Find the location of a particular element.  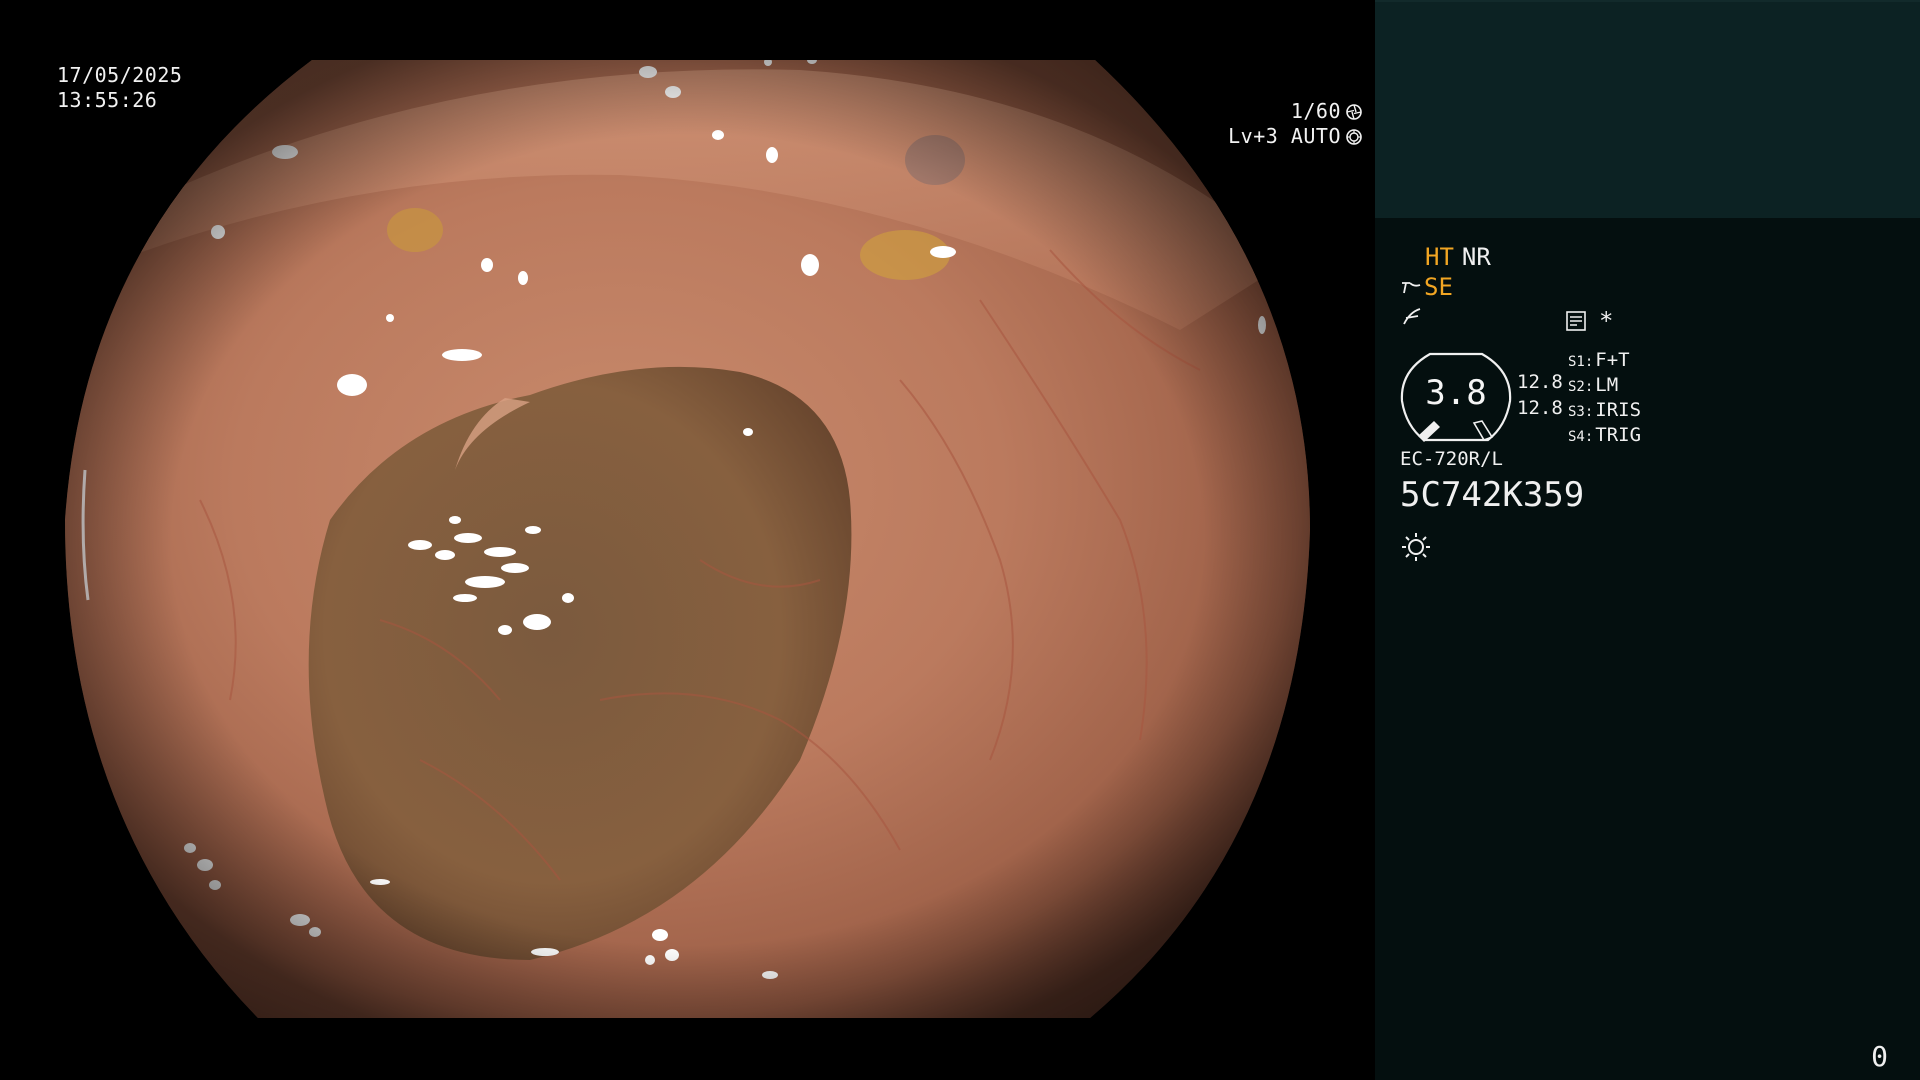

switch-3-assignment: S3: IRIS is located at coordinates (1604, 410).